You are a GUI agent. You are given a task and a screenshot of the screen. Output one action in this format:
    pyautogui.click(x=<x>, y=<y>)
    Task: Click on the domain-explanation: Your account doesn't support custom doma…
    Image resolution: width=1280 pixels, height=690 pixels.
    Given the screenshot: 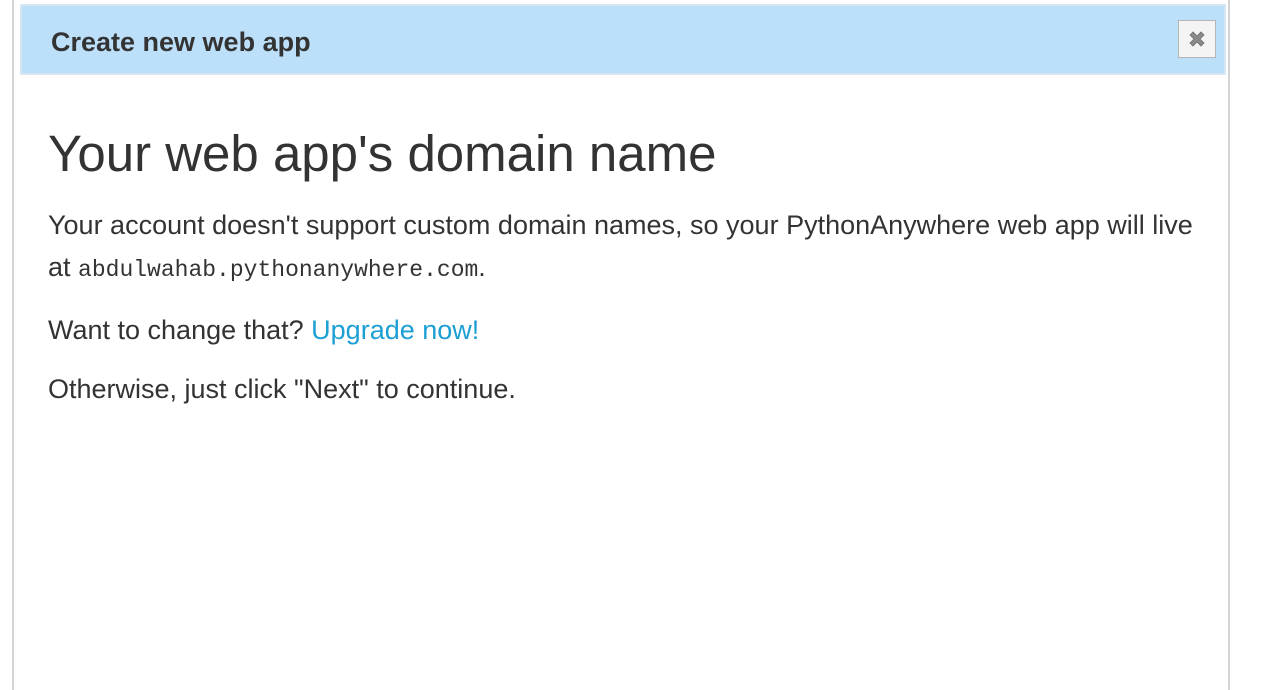 What is the action you would take?
    pyautogui.click(x=628, y=247)
    